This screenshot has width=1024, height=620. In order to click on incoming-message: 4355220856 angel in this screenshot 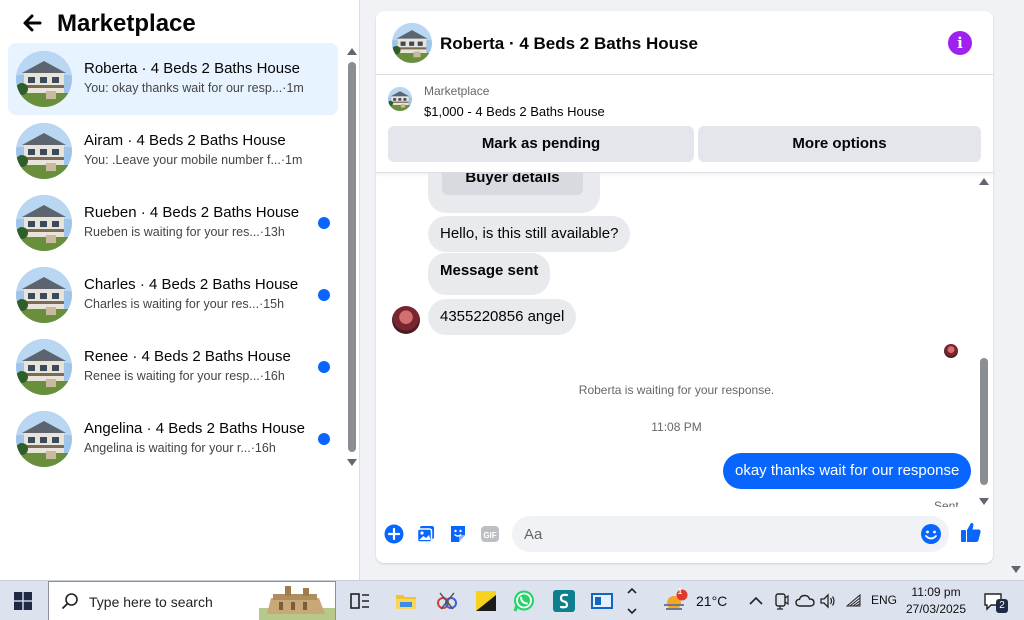, I will do `click(502, 317)`.